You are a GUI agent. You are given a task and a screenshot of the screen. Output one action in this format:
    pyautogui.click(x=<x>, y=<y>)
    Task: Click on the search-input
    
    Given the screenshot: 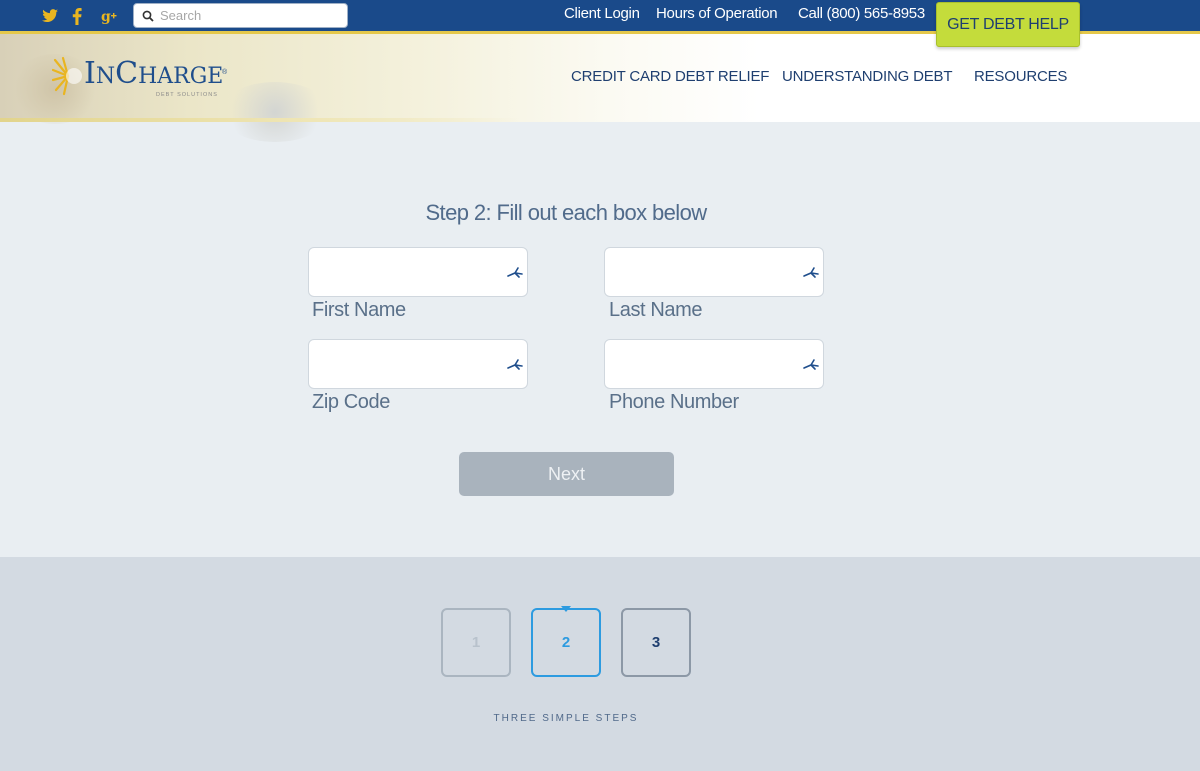 What is the action you would take?
    pyautogui.click(x=250, y=15)
    